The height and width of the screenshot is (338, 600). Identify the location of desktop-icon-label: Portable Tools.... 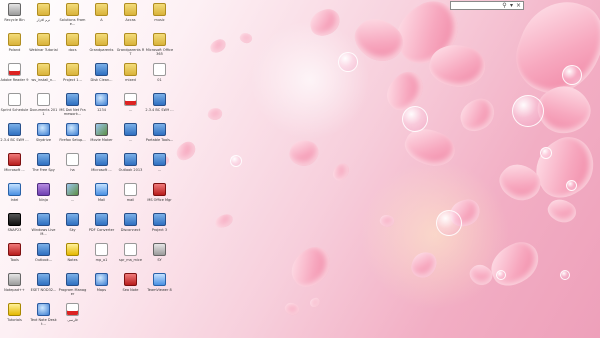
(159, 140).